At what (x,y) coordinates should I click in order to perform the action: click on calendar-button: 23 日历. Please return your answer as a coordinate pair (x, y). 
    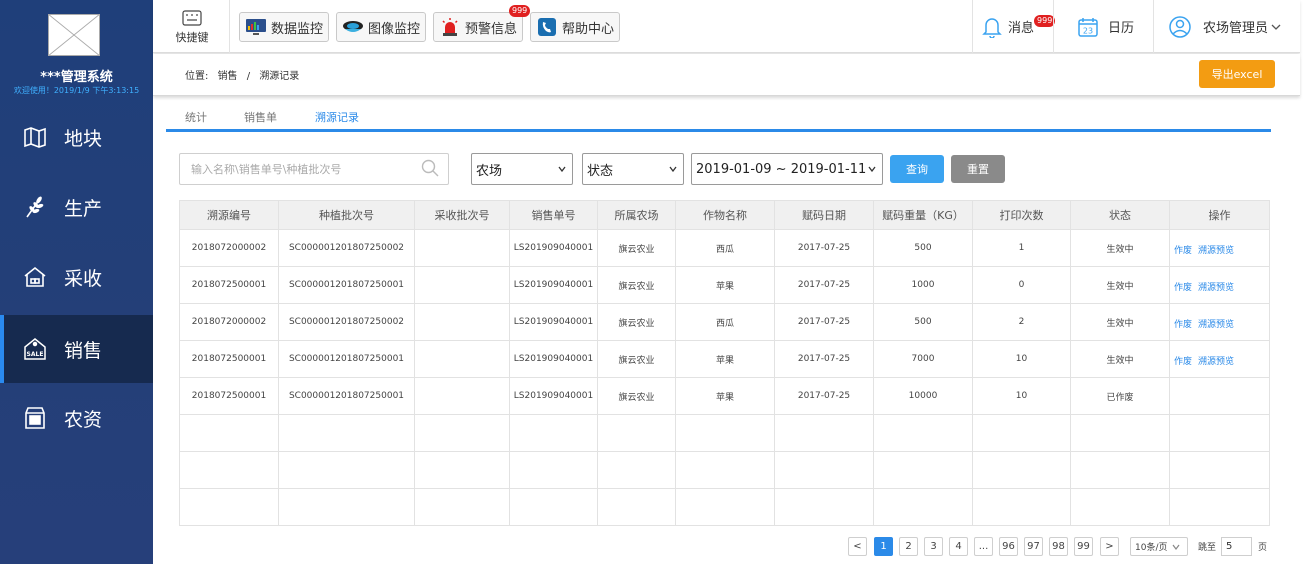
    Looking at the image, I should click on (1106, 26).